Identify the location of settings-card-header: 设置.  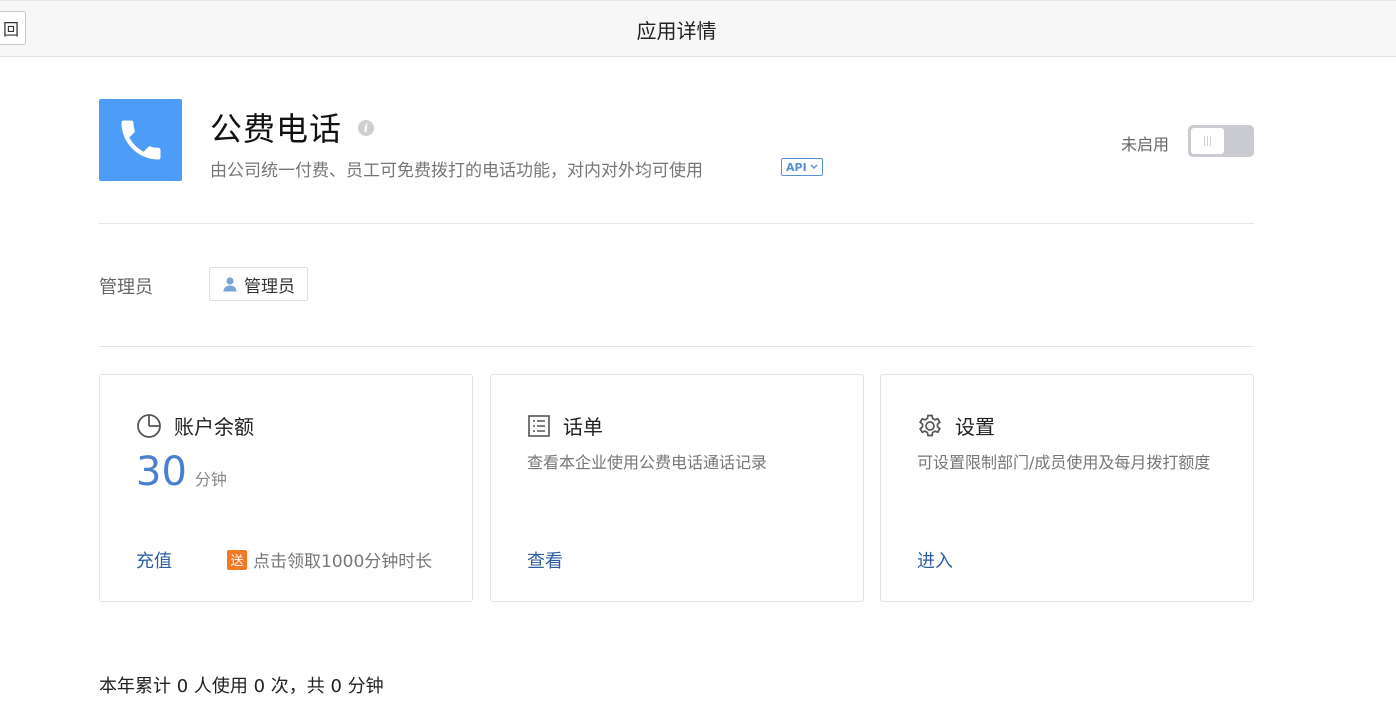
(956, 425).